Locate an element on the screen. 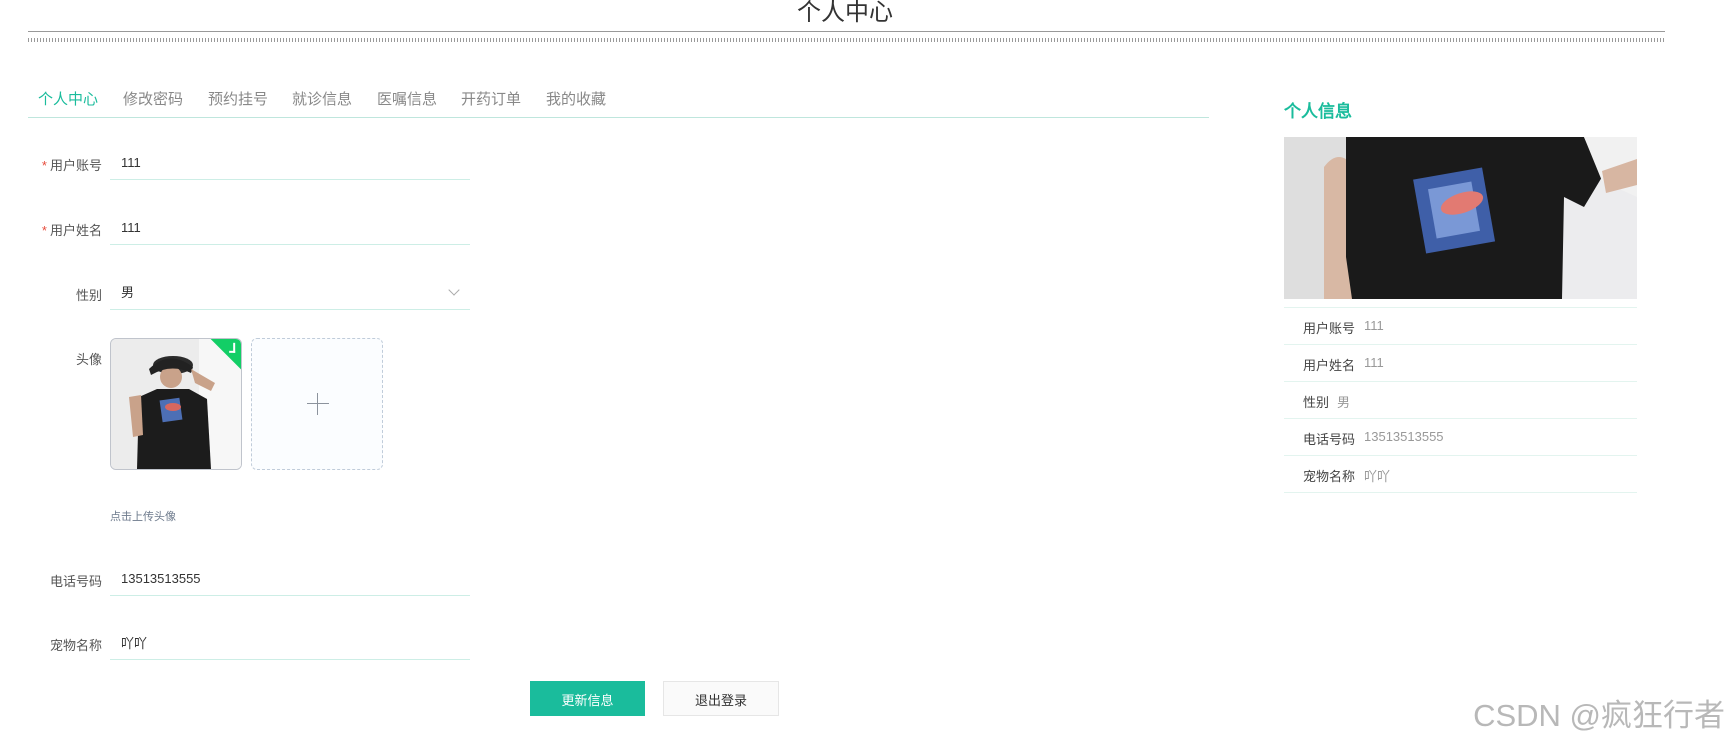 Image resolution: width=1729 pixels, height=741 pixels. gender-select-value: 男 is located at coordinates (128, 292).